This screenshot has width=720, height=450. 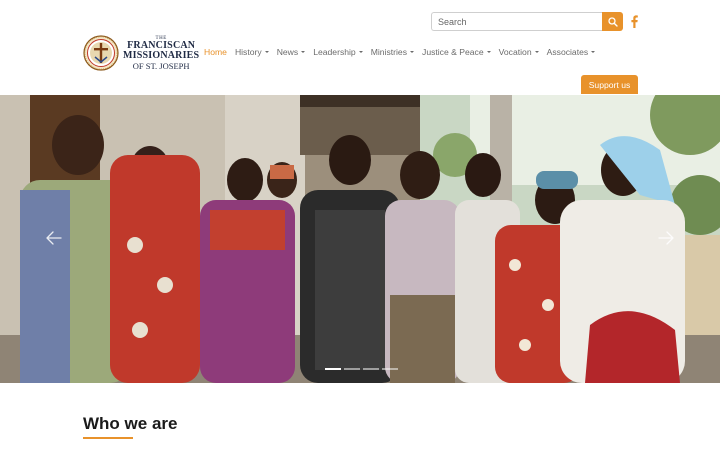 I want to click on congregation-seal-icon, so click(x=101, y=53).